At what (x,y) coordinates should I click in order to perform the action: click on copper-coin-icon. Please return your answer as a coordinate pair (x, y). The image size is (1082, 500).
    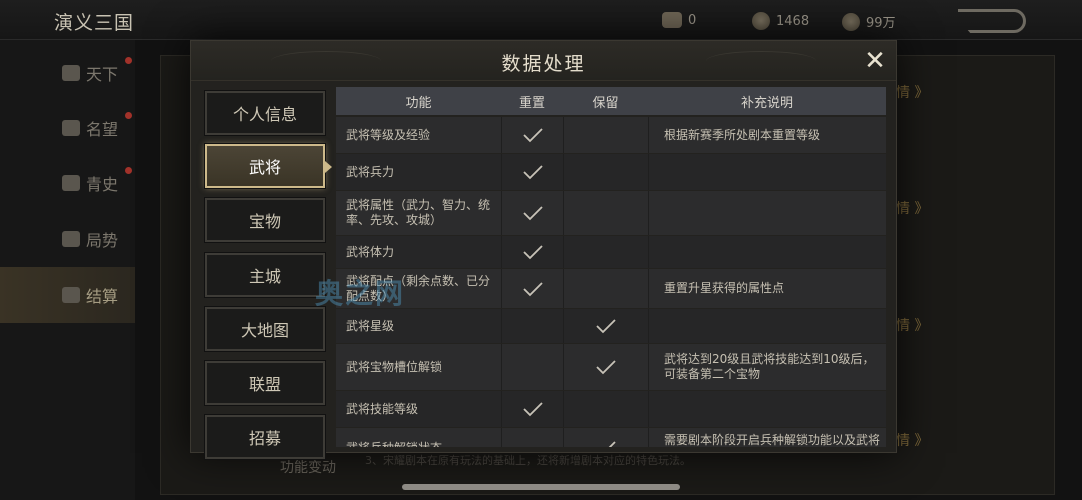
    Looking at the image, I should click on (761, 21).